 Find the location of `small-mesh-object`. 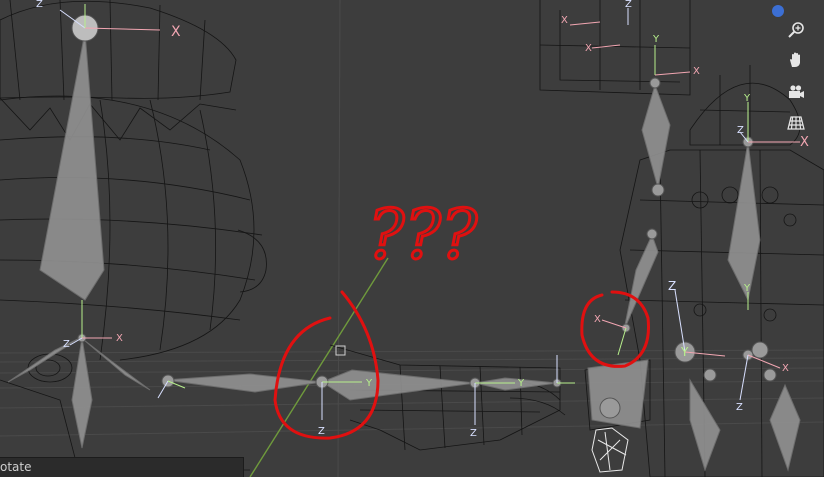

small-mesh-object is located at coordinates (610, 450).